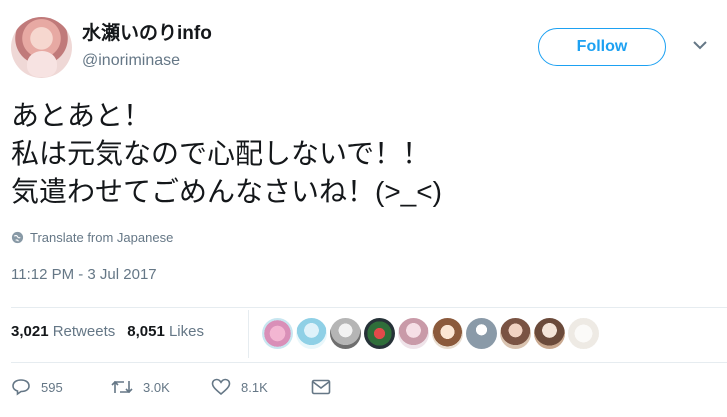 This screenshot has width=727, height=417. What do you see at coordinates (156, 387) in the screenshot?
I see `retweet-count: 3.0K` at bounding box center [156, 387].